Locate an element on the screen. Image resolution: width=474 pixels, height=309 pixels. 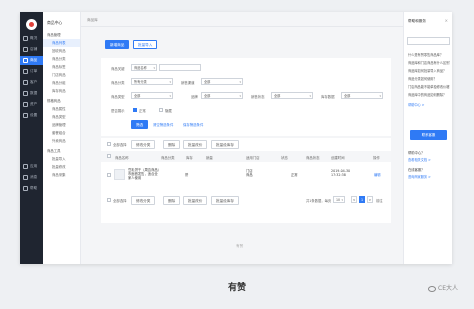
clear-filters-link: 清空筛选条件 is located at coordinates (163, 124).